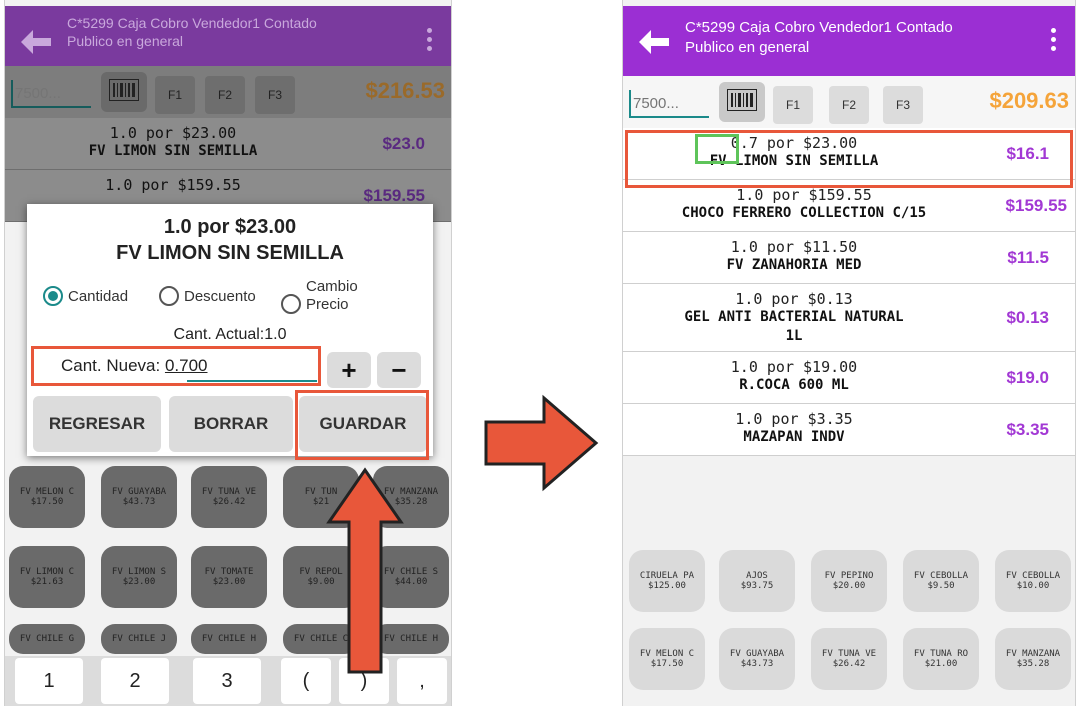 Image resolution: width=1078 pixels, height=706 pixels. I want to click on key-1: 1, so click(49, 681).